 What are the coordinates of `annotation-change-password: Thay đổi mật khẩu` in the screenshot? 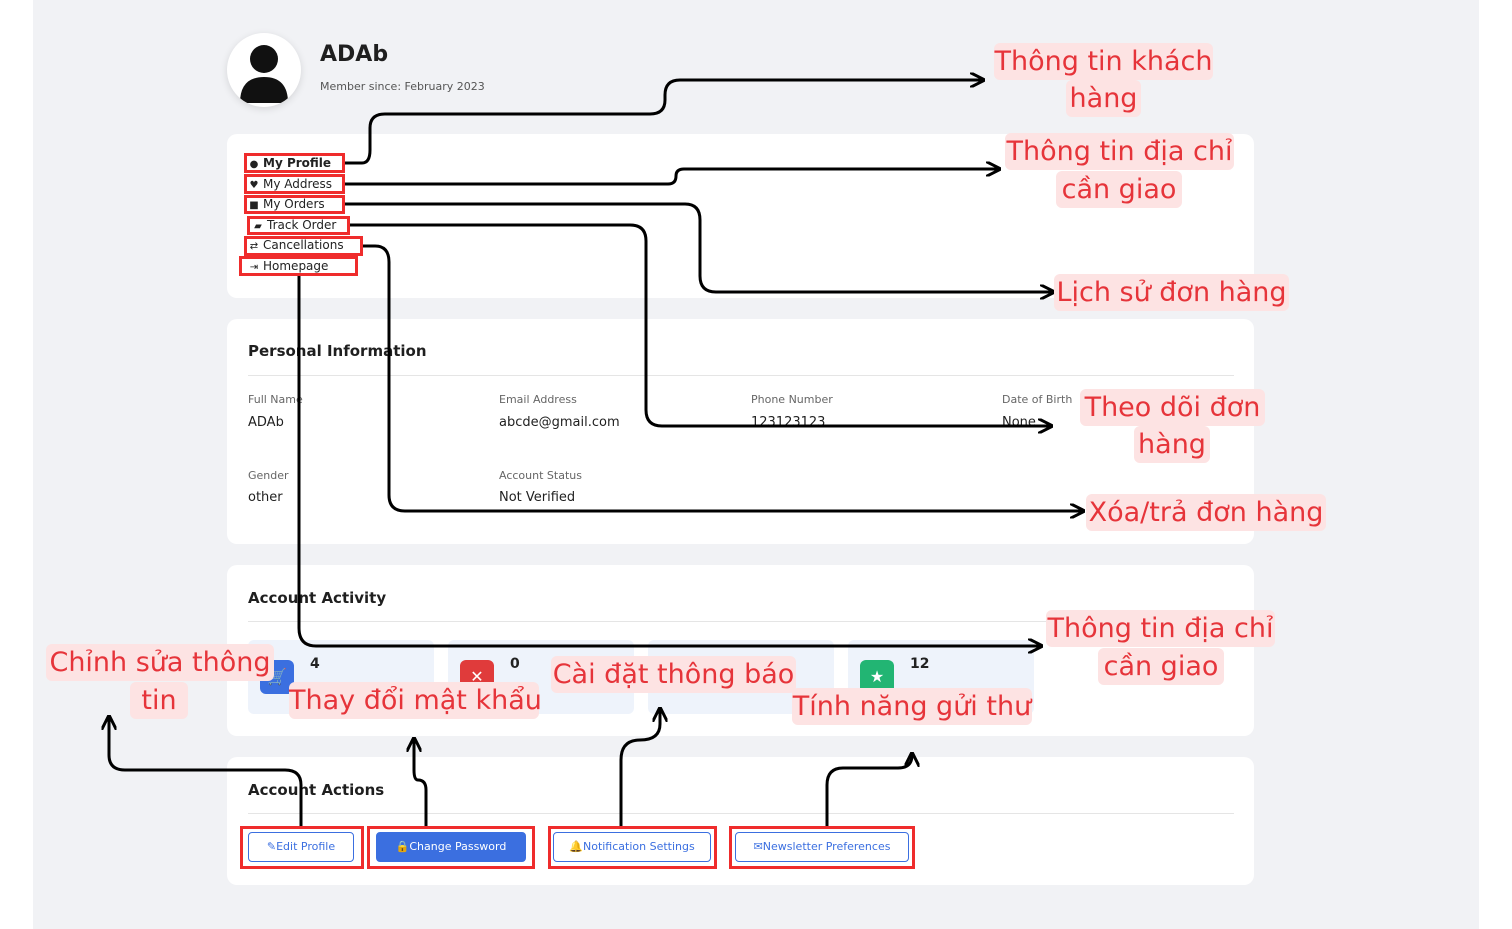 It's located at (415, 700).